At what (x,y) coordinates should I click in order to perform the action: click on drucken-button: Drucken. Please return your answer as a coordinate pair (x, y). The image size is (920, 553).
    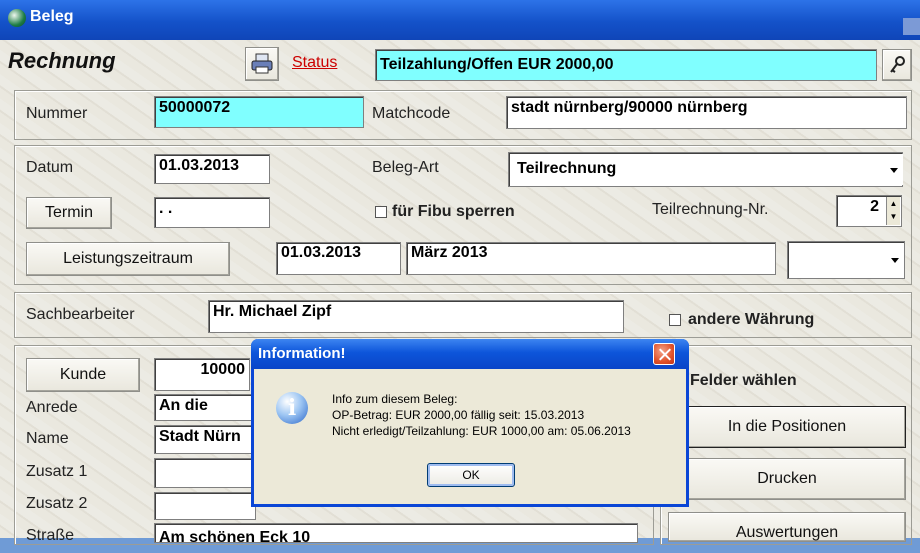
    Looking at the image, I should click on (787, 479).